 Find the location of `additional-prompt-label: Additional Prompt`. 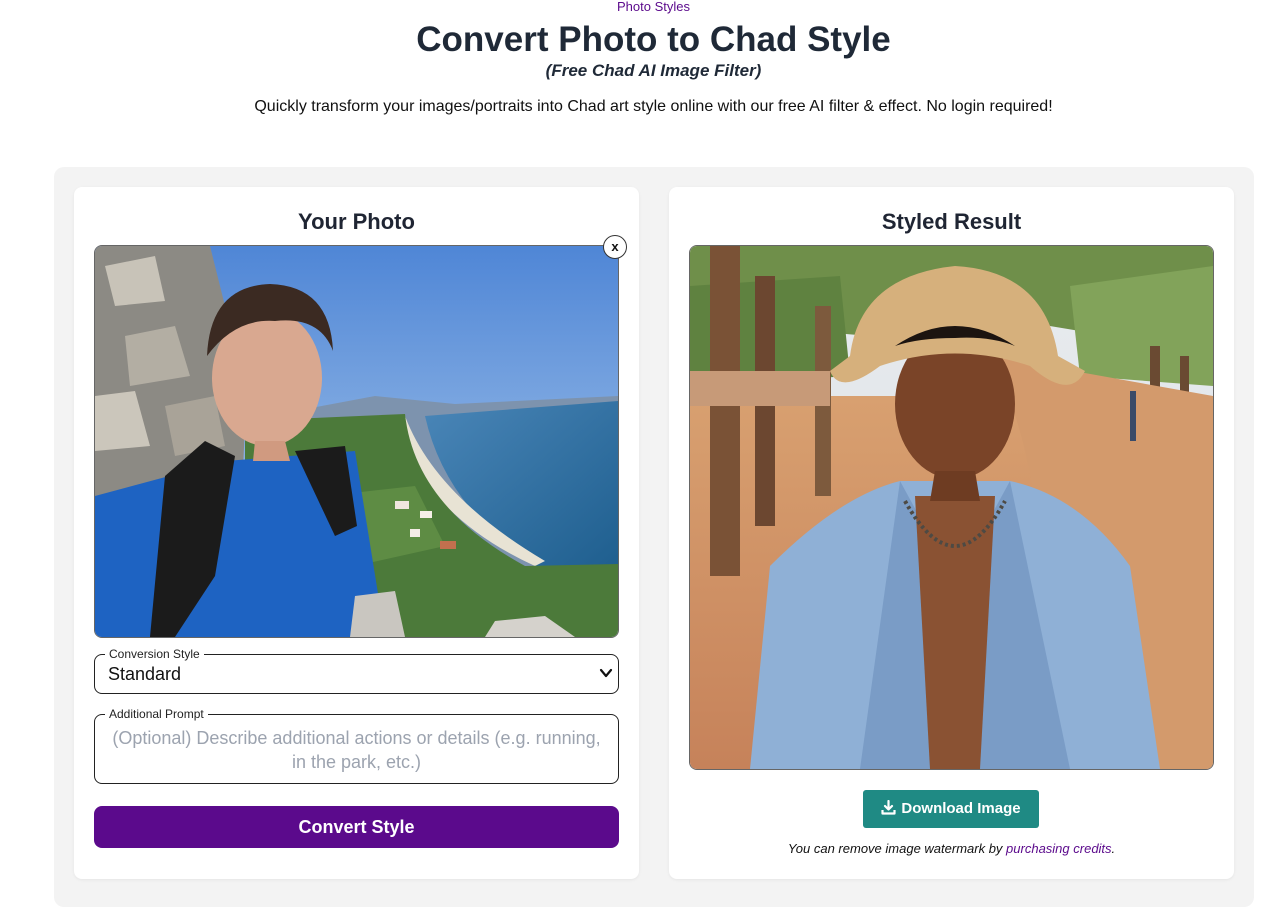

additional-prompt-label: Additional Prompt is located at coordinates (156, 714).